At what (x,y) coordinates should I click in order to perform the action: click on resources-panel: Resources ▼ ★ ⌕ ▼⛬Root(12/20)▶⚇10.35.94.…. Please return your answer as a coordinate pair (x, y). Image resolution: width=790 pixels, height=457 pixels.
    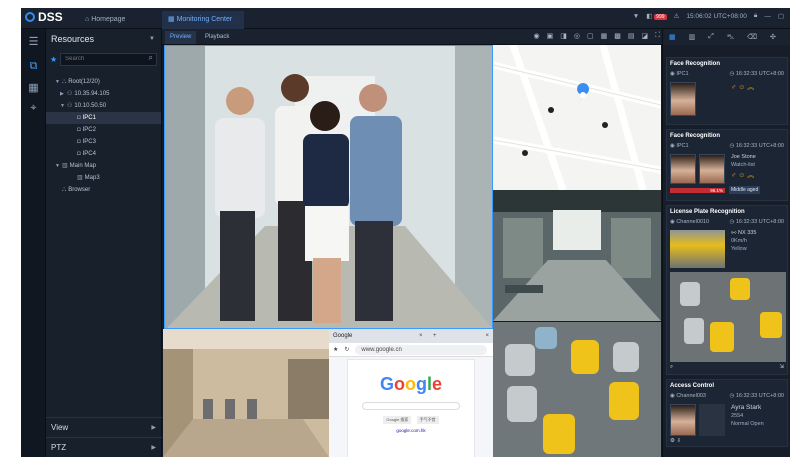
    Looking at the image, I should click on (104, 243).